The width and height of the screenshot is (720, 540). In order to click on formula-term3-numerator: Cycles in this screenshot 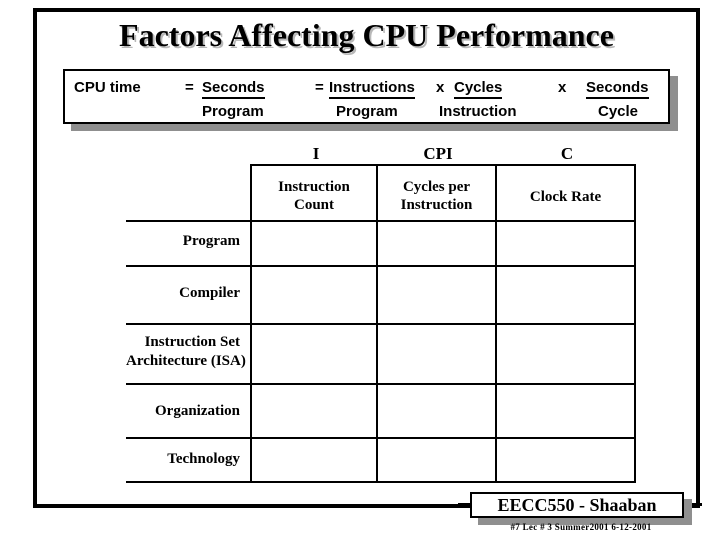, I will do `click(478, 89)`.